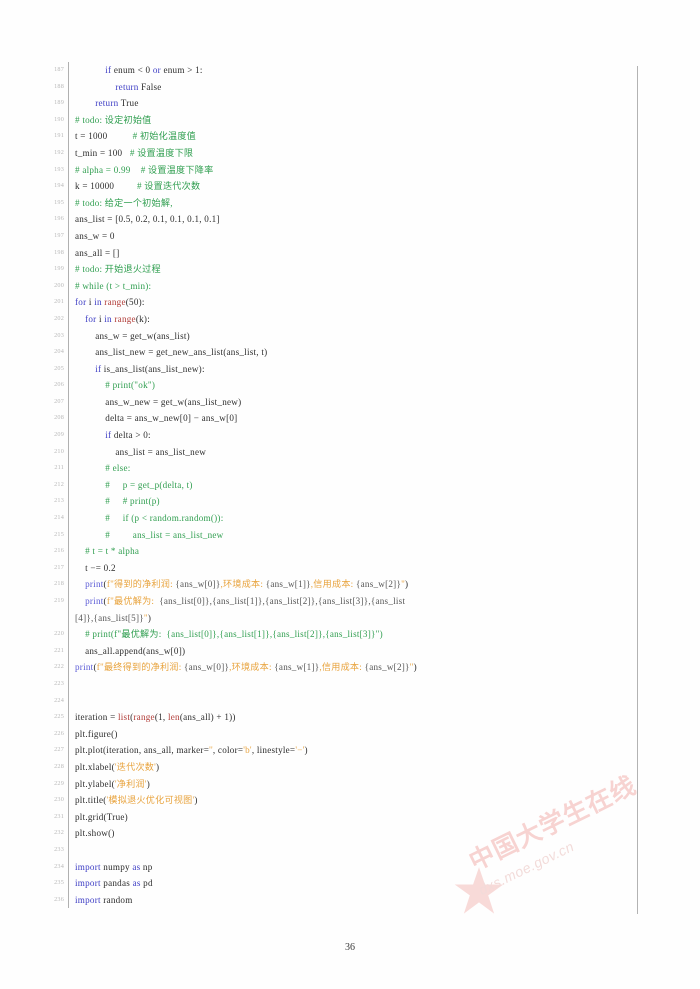 This screenshot has height=989, width=700. Describe the element at coordinates (96, 733) in the screenshot. I see `code-token: plt.figure()` at that location.